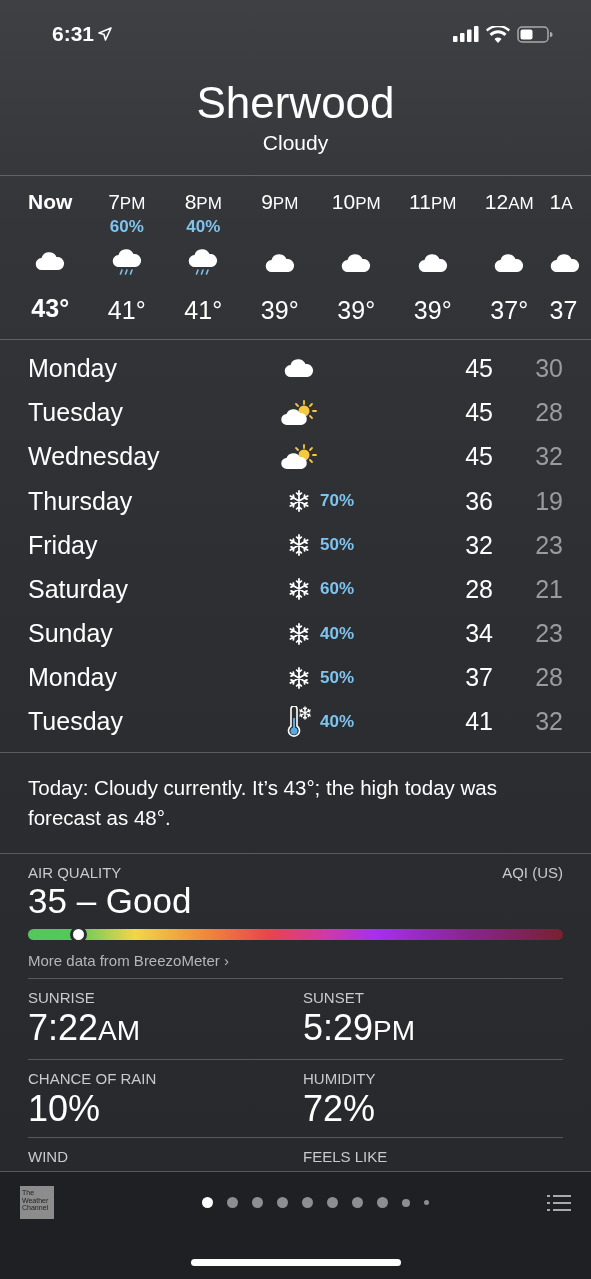 This screenshot has width=591, height=1279. What do you see at coordinates (71, 634) in the screenshot?
I see `day-name: Sunday` at bounding box center [71, 634].